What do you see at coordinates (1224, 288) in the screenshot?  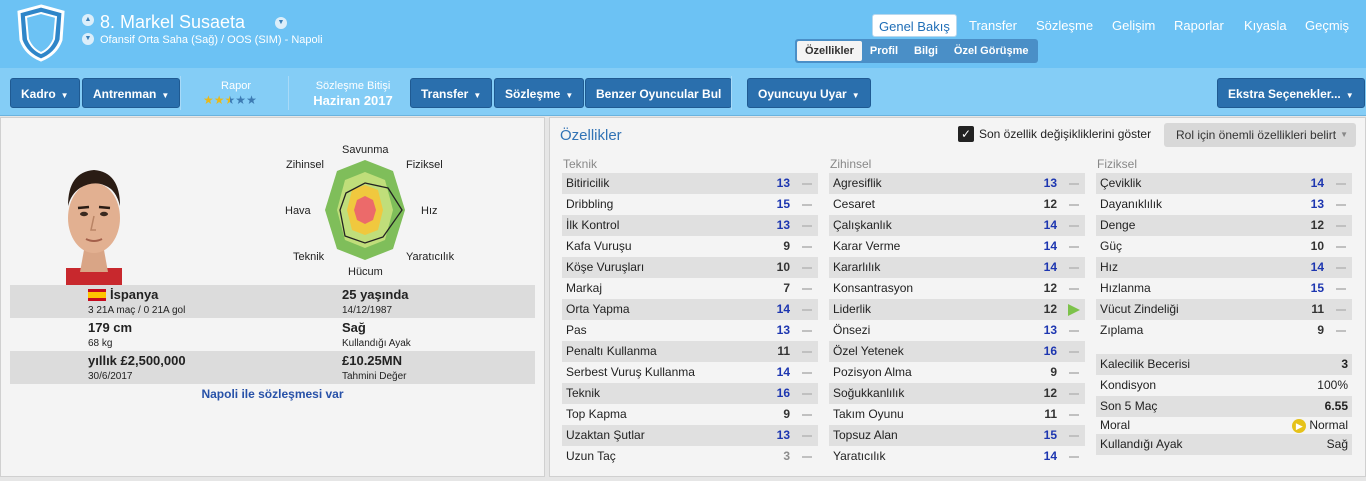 I see `attribute-row: Hızlanma 15` at bounding box center [1224, 288].